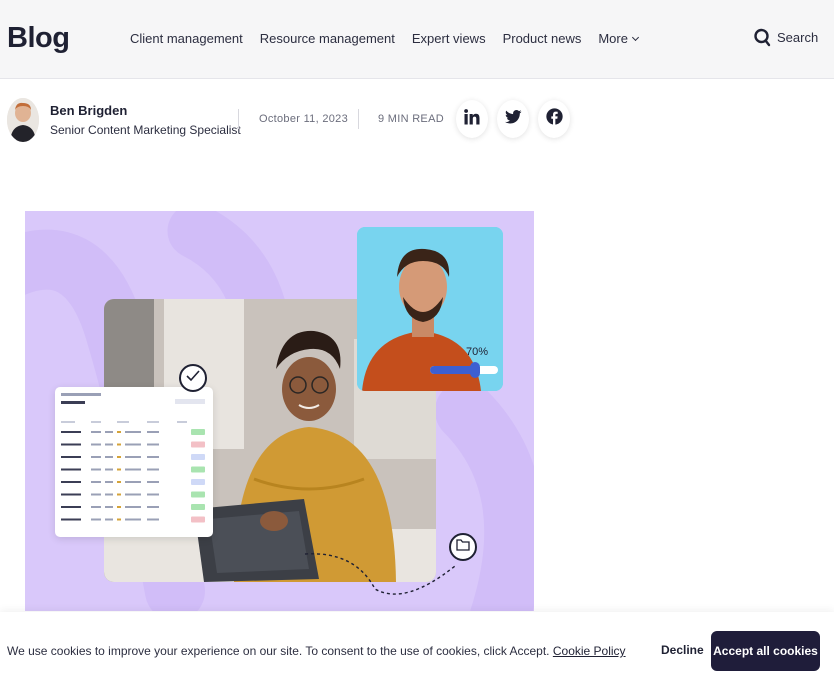  What do you see at coordinates (145, 110) in the screenshot?
I see `author-name: Ben Brigden` at bounding box center [145, 110].